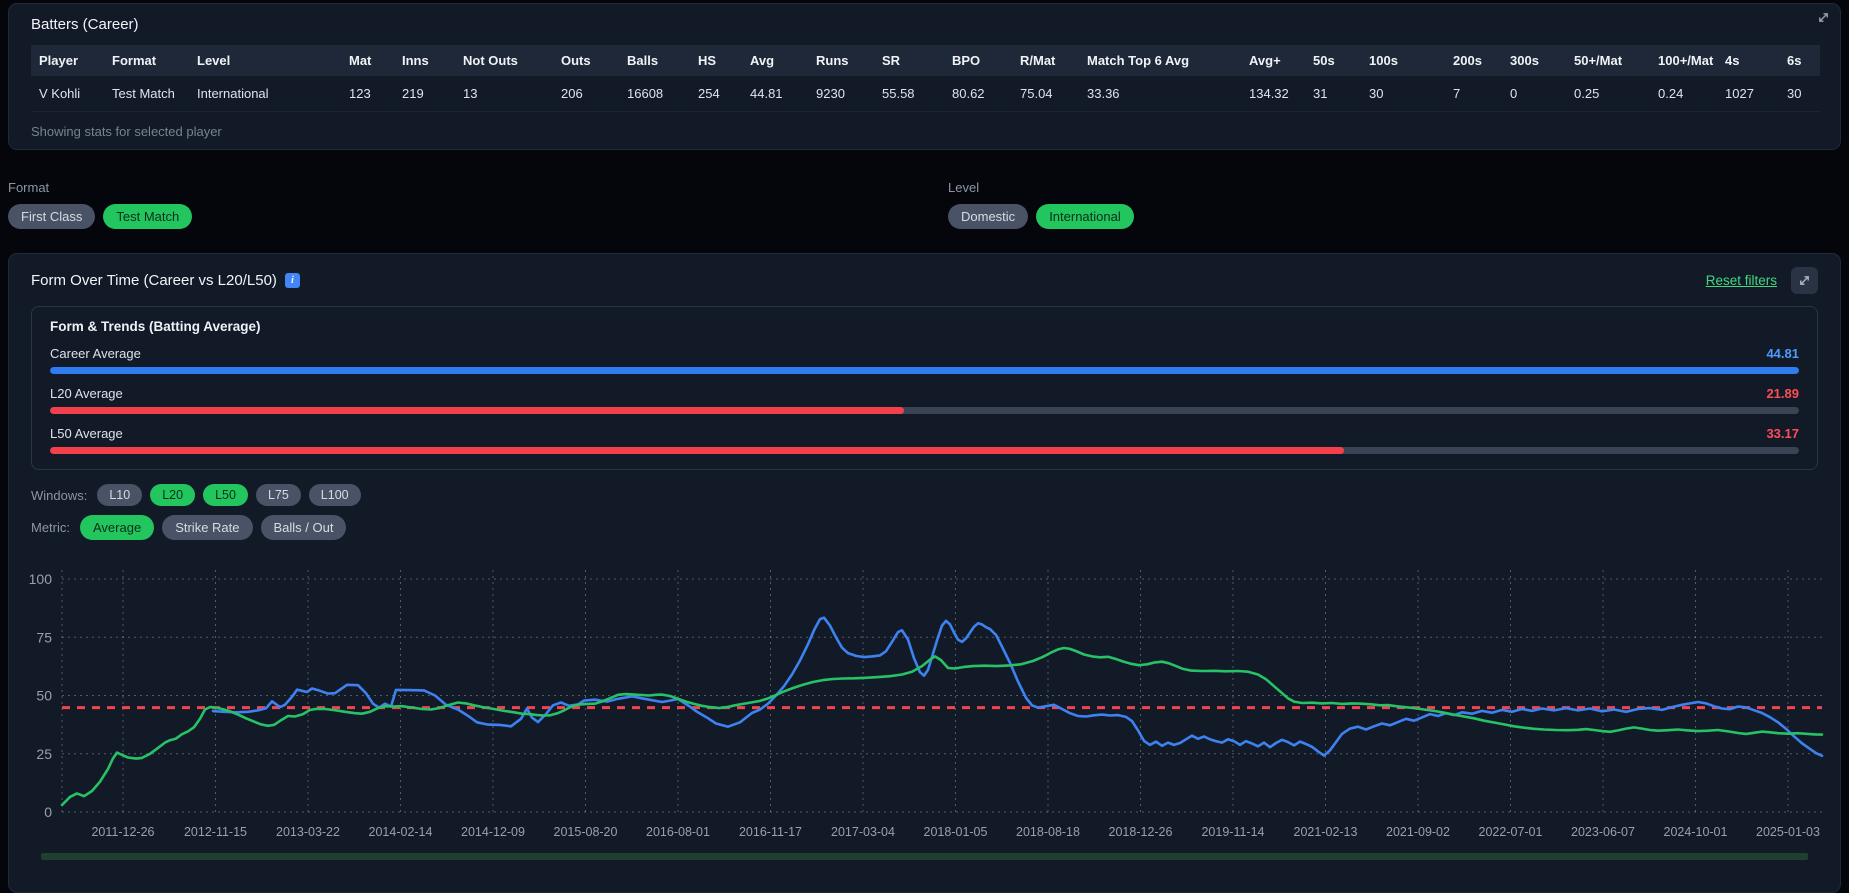 Image resolution: width=1849 pixels, height=893 pixels. Describe the element at coordinates (586, 94) in the screenshot. I see `table-cell: 206` at that location.